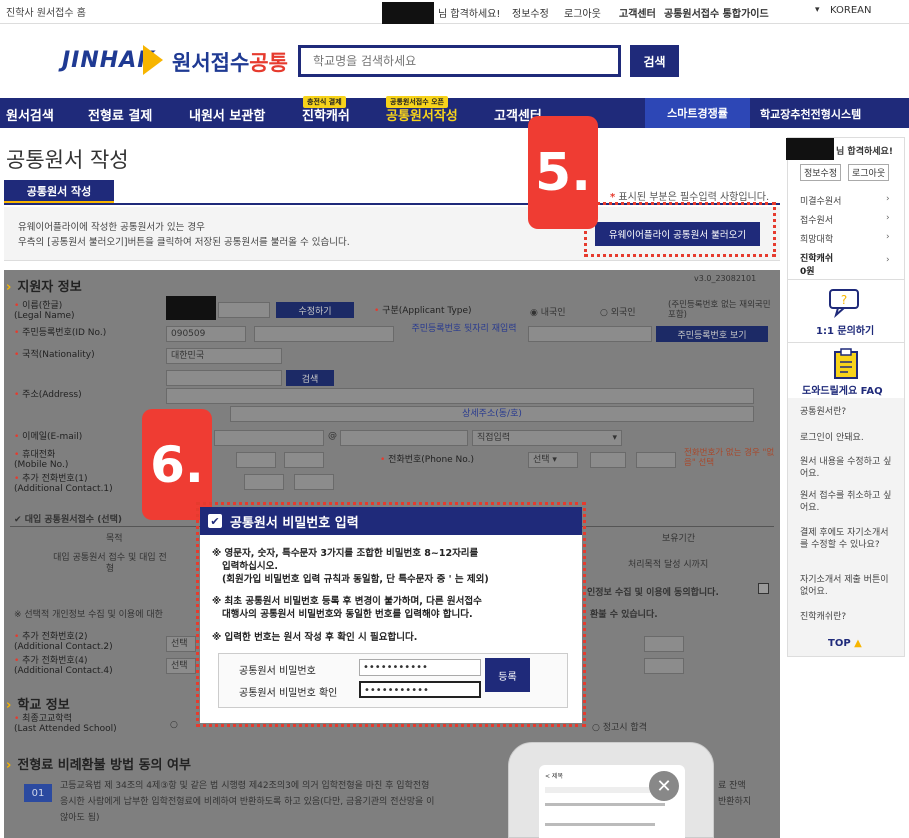 The height and width of the screenshot is (838, 909). I want to click on greeting-text: 님 합격하세요!, so click(469, 14).